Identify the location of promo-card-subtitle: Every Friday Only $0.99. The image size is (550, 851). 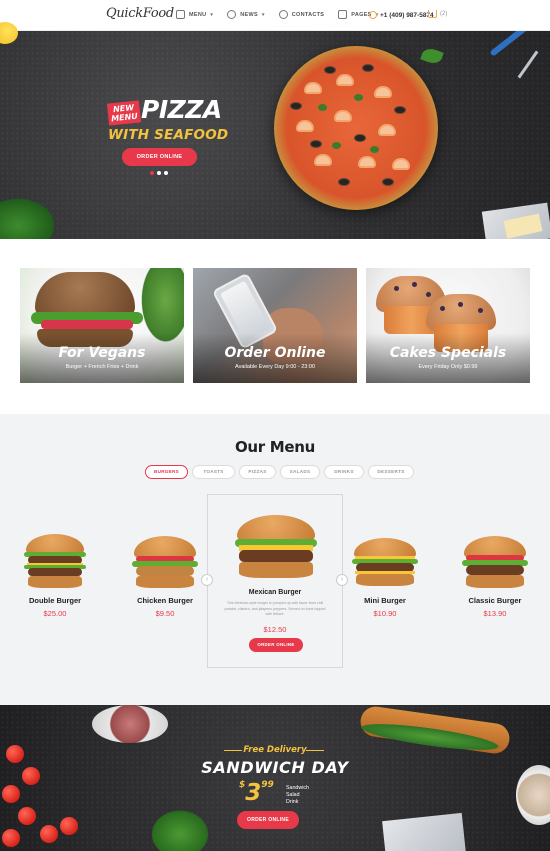
(448, 367).